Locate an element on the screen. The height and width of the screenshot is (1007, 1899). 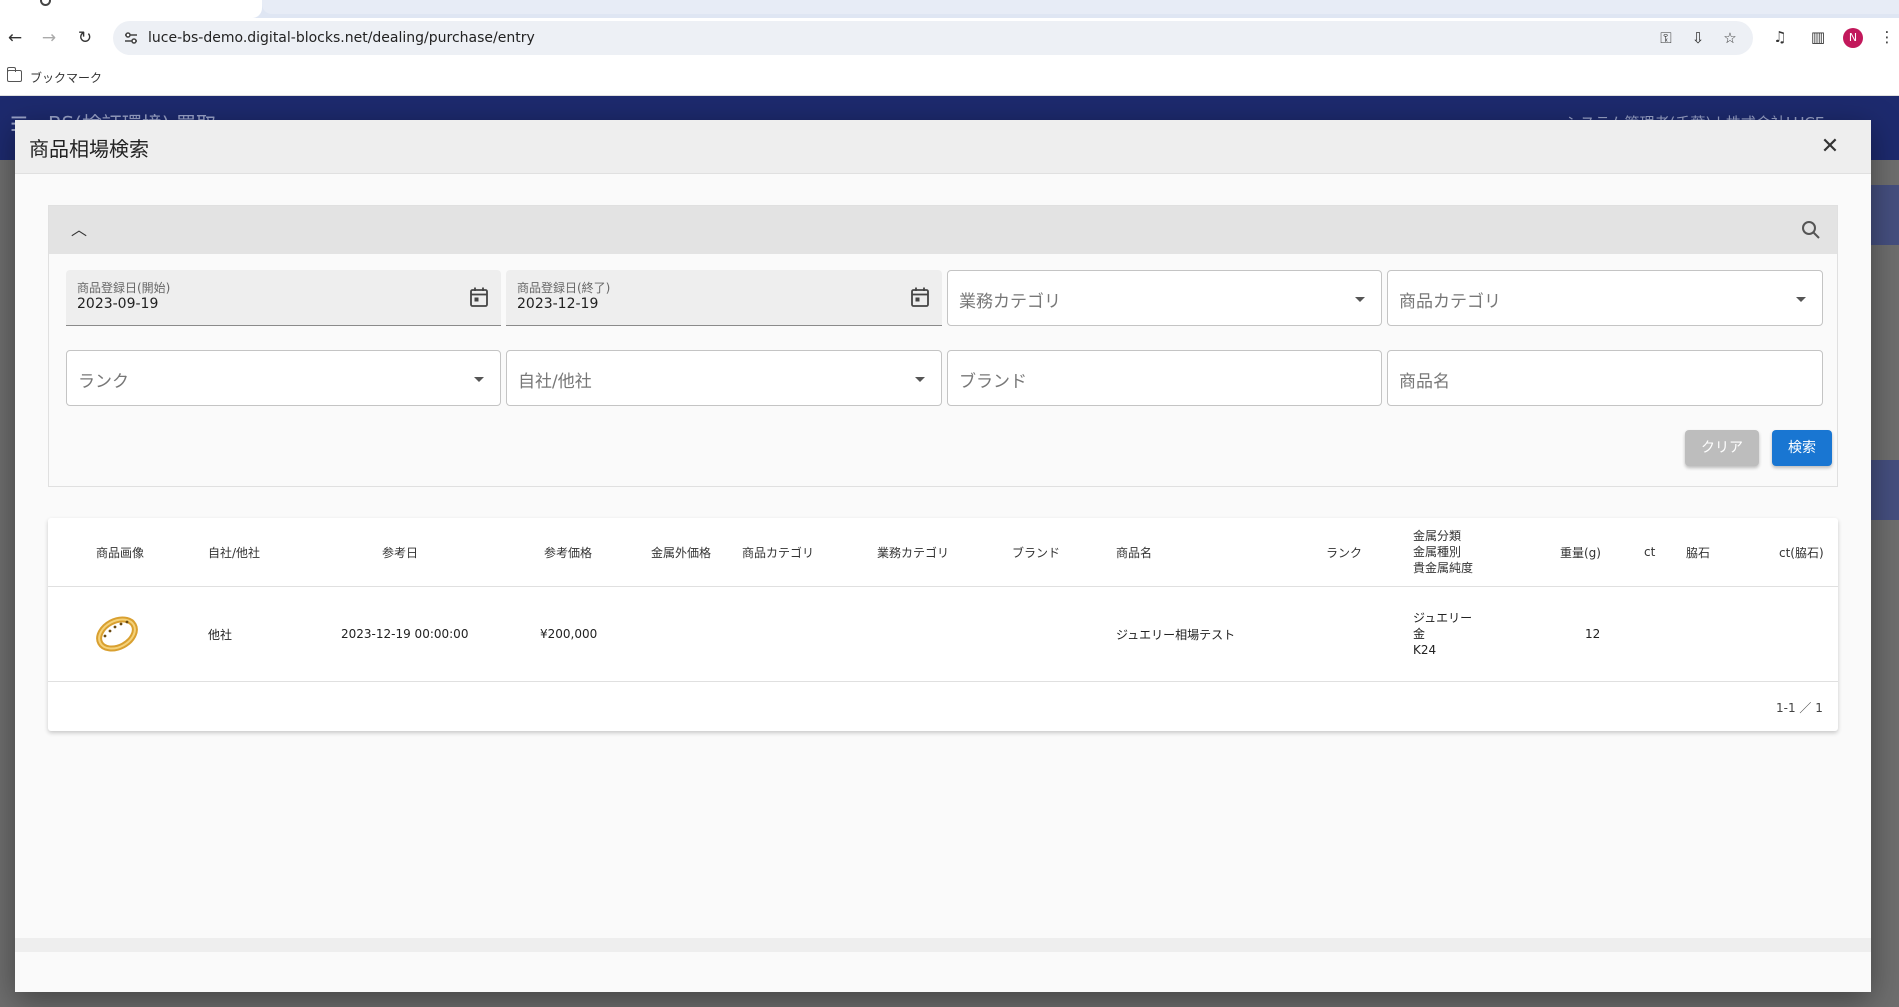
date-start-label: 商品登録日(開始) is located at coordinates (124, 288).